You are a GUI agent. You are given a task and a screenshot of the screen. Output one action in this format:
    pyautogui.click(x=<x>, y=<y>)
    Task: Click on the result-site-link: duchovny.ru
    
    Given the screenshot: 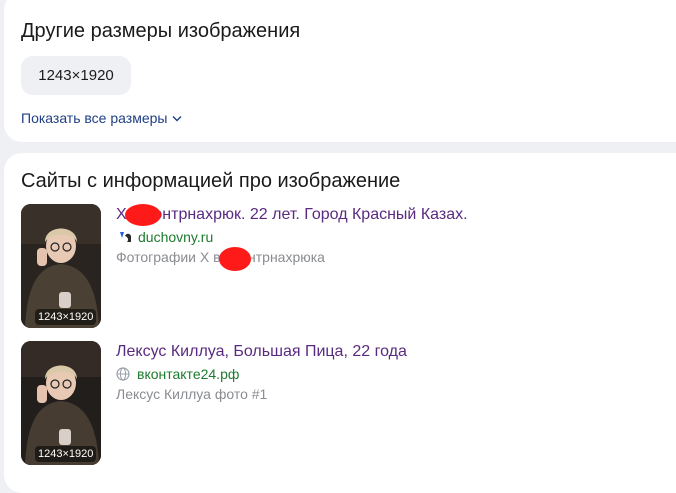 What is the action you would take?
    pyautogui.click(x=164, y=237)
    